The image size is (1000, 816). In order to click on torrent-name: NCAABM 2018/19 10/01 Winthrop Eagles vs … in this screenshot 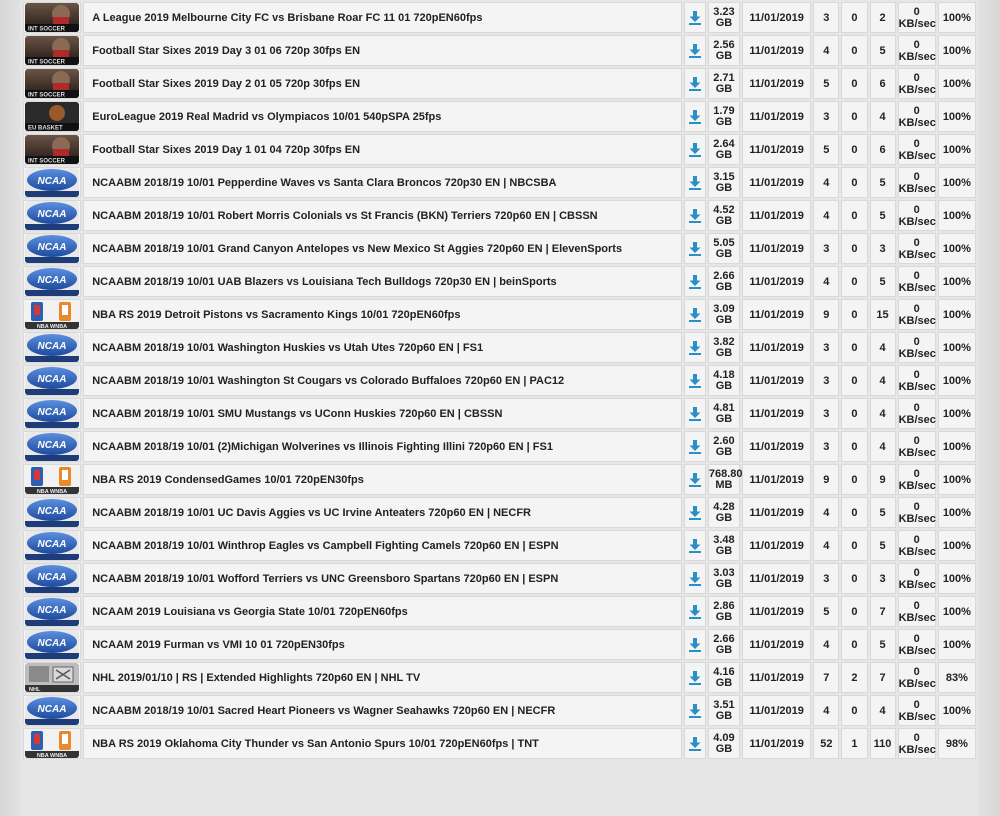, I will do `click(382, 545)`.